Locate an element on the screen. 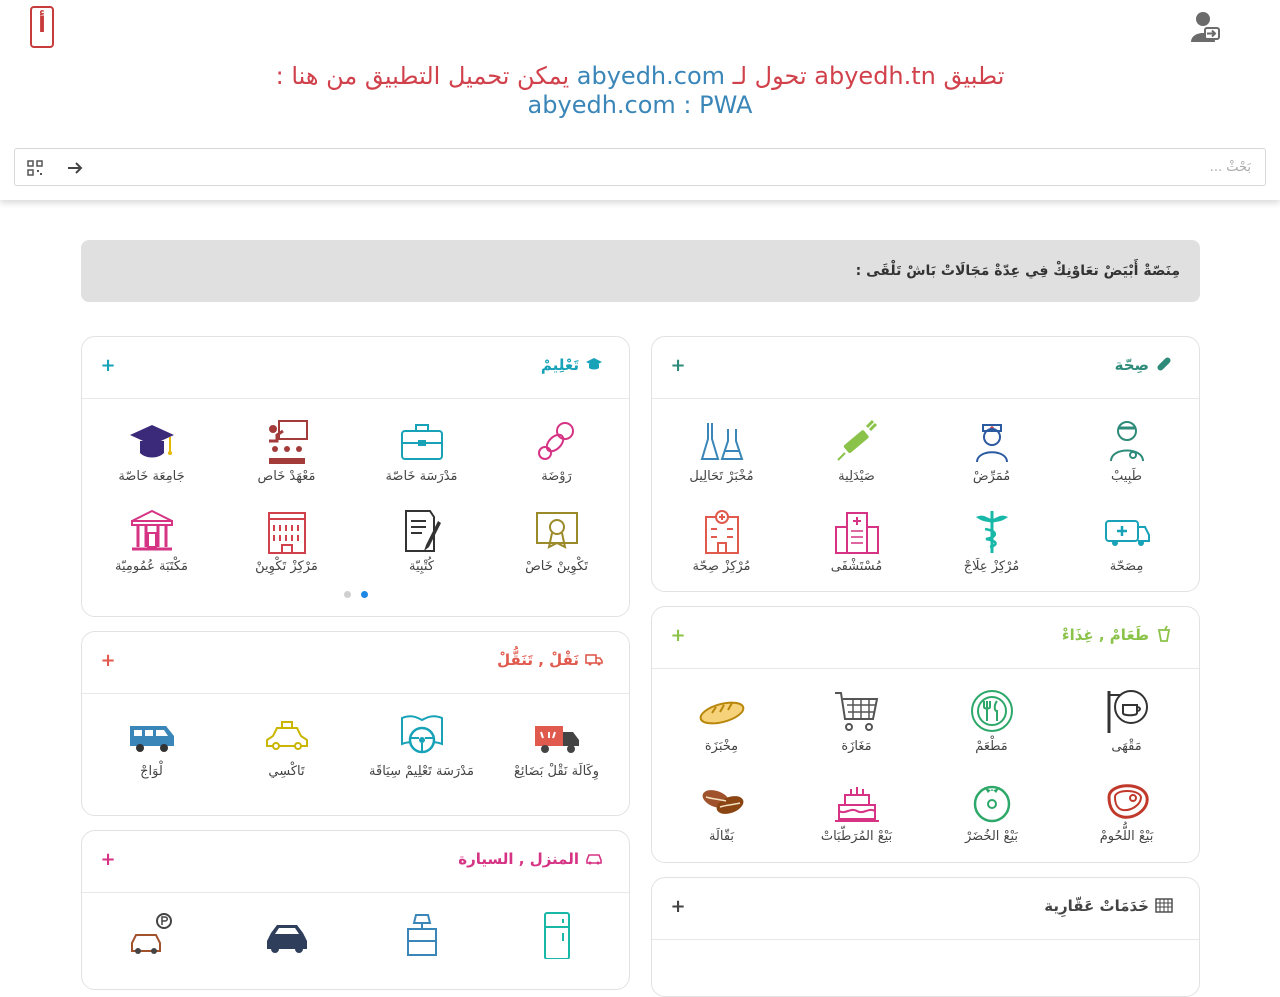  grid-item-freight-agency: وِكَالَة نَقْلْ بَضَائِعْ is located at coordinates (556, 746).